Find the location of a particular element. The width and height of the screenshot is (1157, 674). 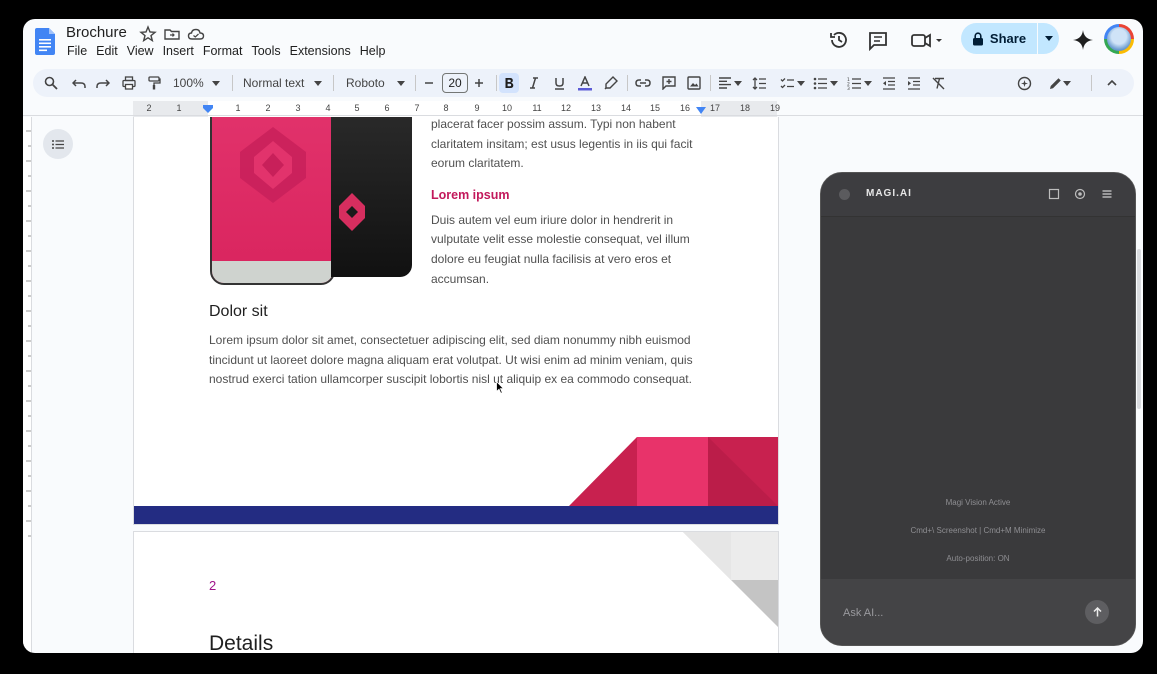

collapse-menus-chevron-up-icon is located at coordinates (1112, 83).